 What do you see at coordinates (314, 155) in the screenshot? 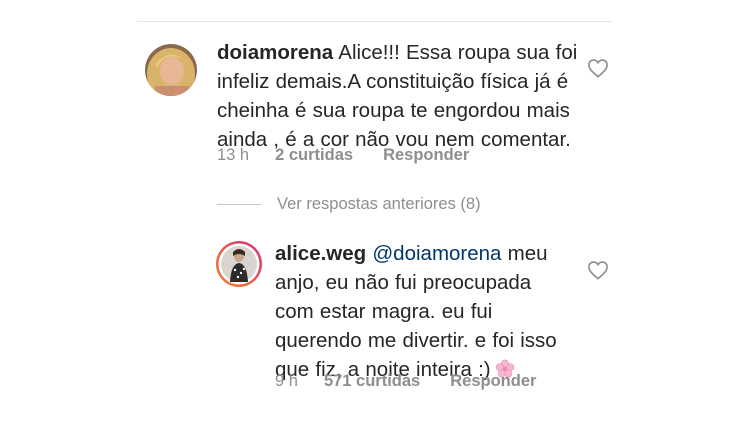
I see `comment-likes: 2 curtidas` at bounding box center [314, 155].